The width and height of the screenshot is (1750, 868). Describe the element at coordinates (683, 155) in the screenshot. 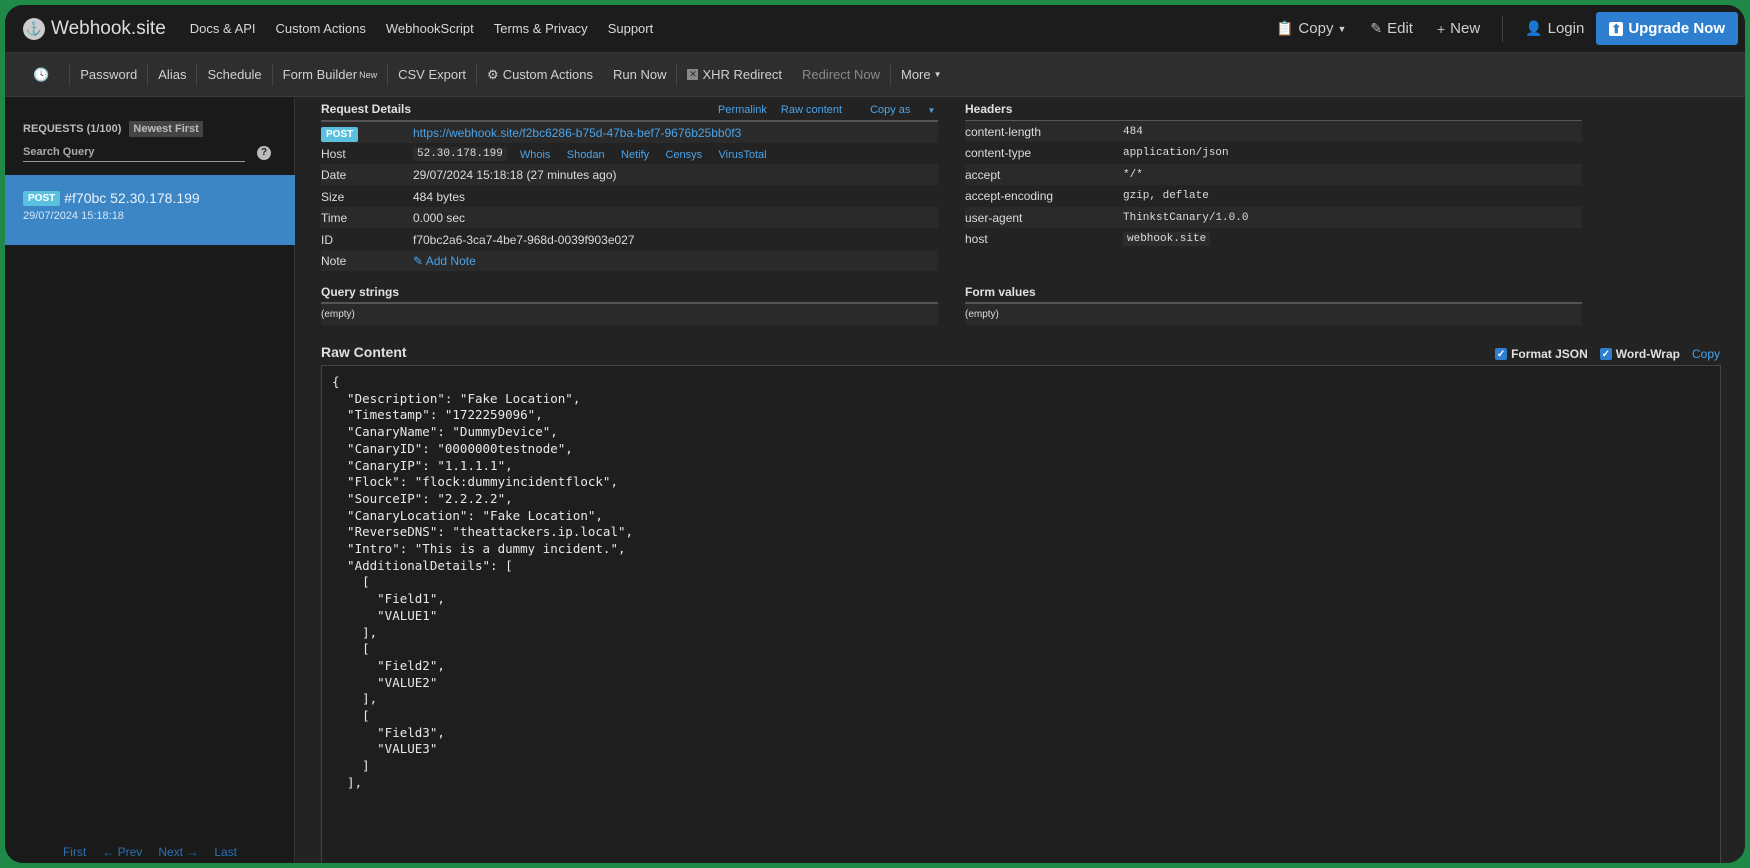

I see `censys-link: Censys` at that location.